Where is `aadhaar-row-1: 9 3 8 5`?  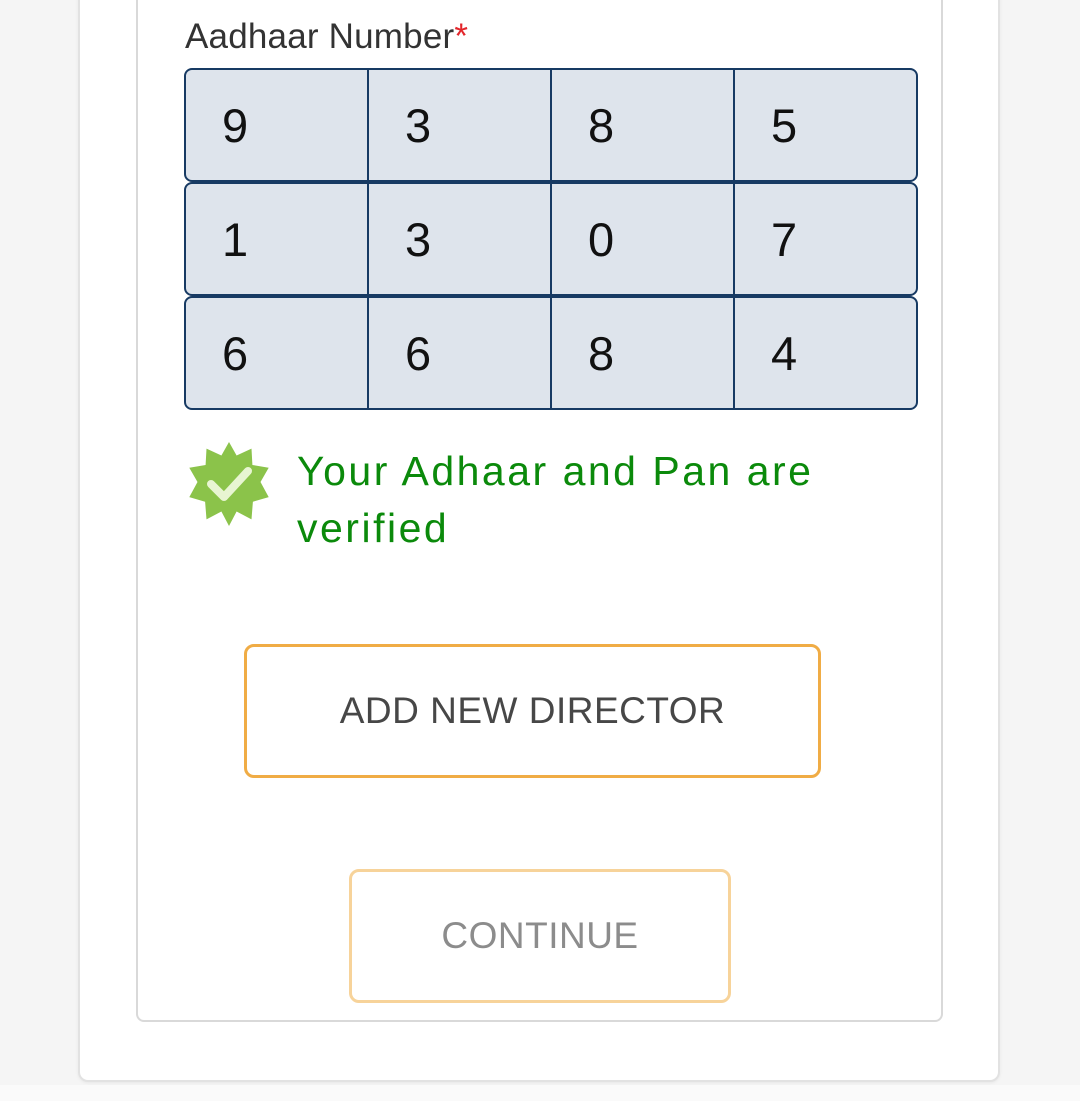 aadhaar-row-1: 9 3 8 5 is located at coordinates (551, 125).